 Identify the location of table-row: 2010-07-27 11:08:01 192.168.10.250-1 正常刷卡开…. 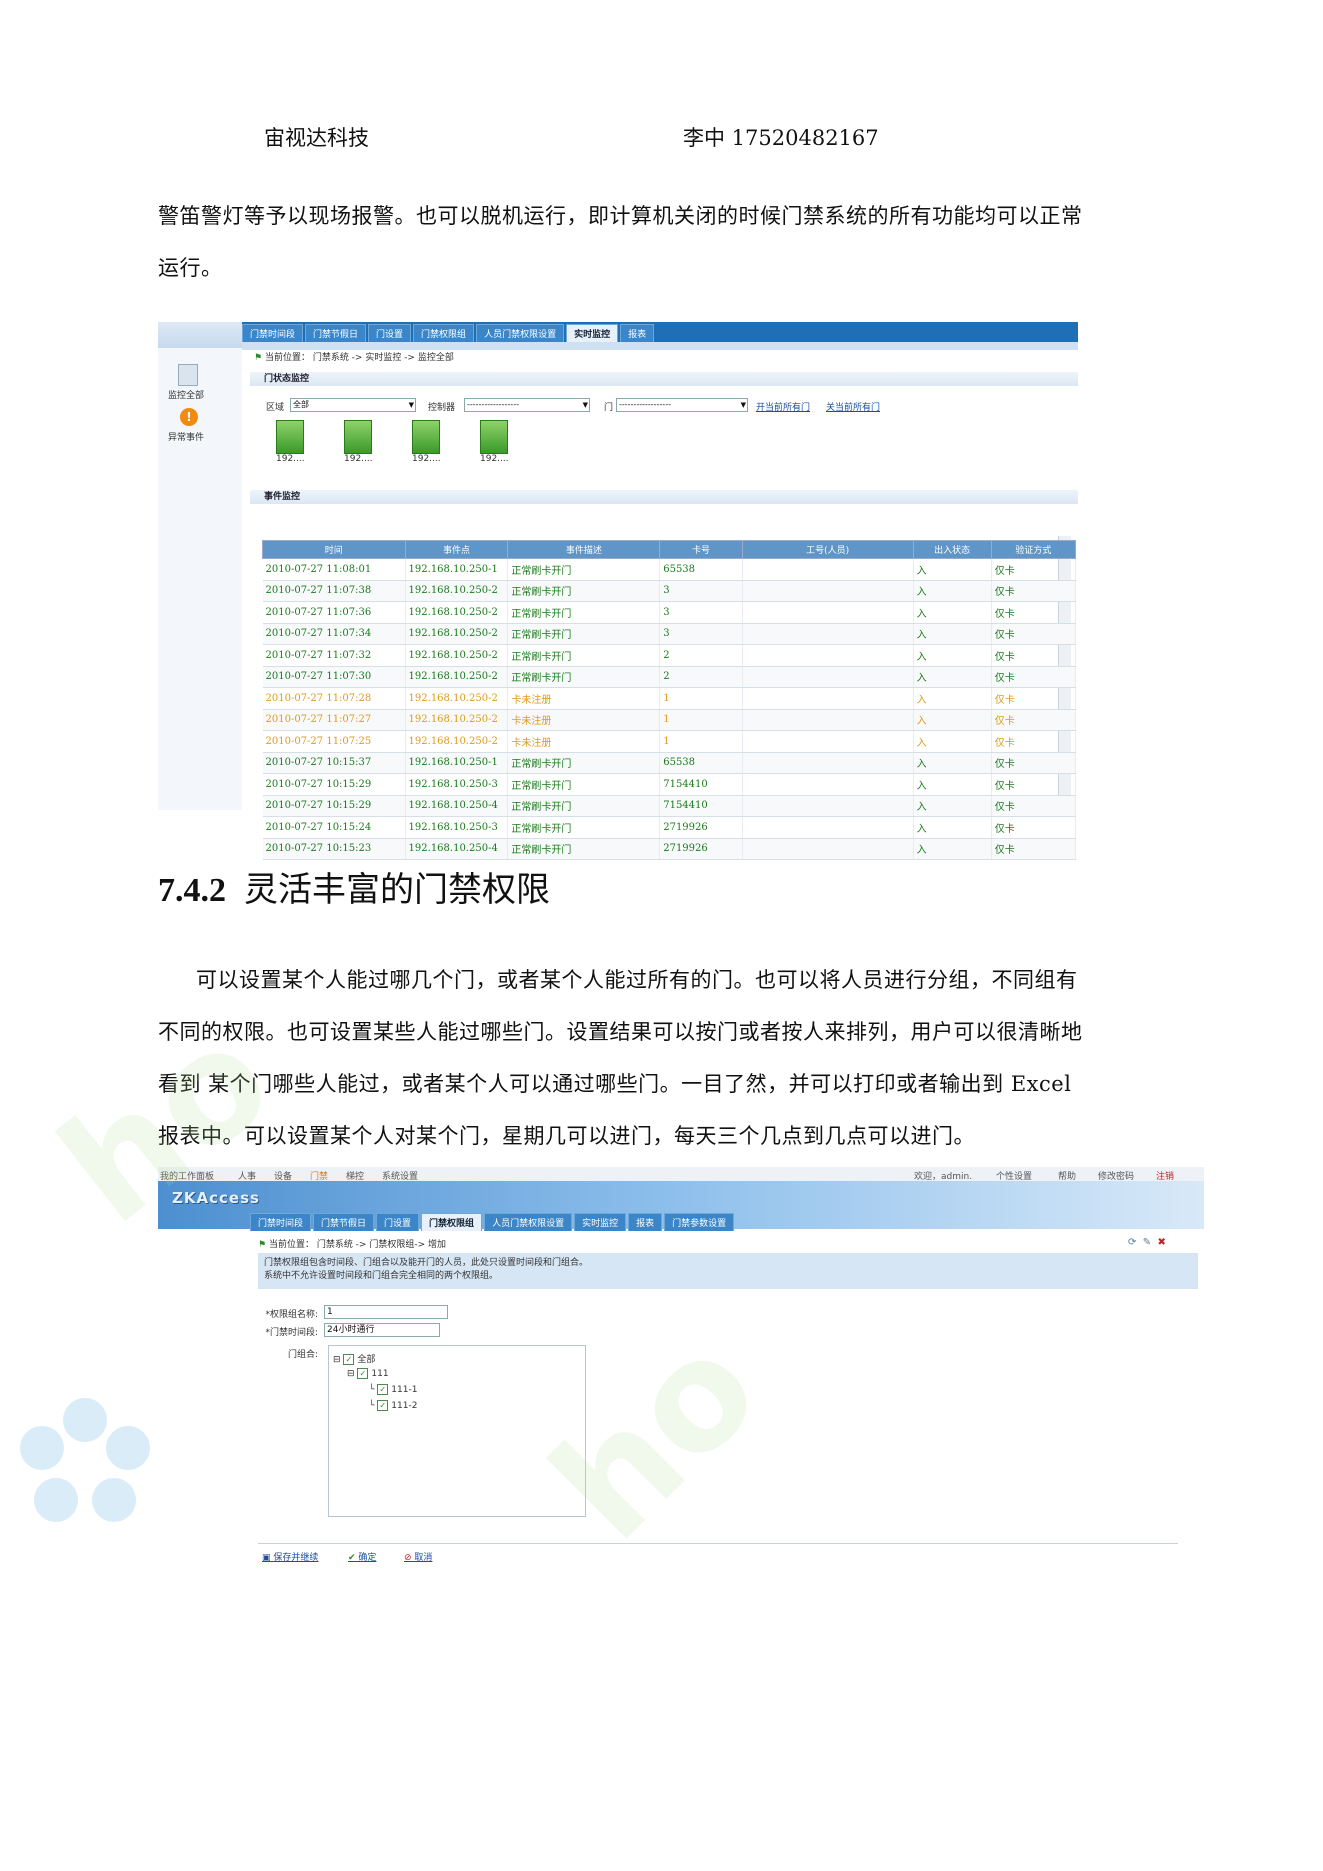
(669, 569).